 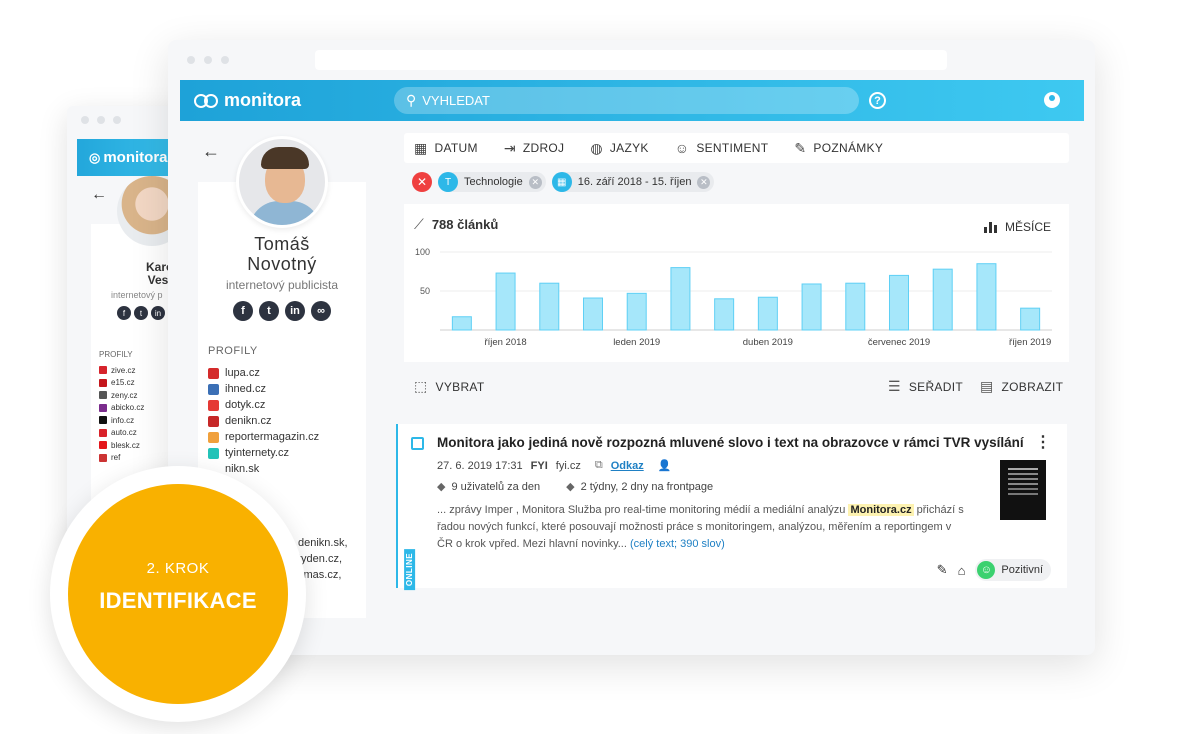 What do you see at coordinates (263, 437) in the screenshot?
I see `profile-item: reportermagazin.cz` at bounding box center [263, 437].